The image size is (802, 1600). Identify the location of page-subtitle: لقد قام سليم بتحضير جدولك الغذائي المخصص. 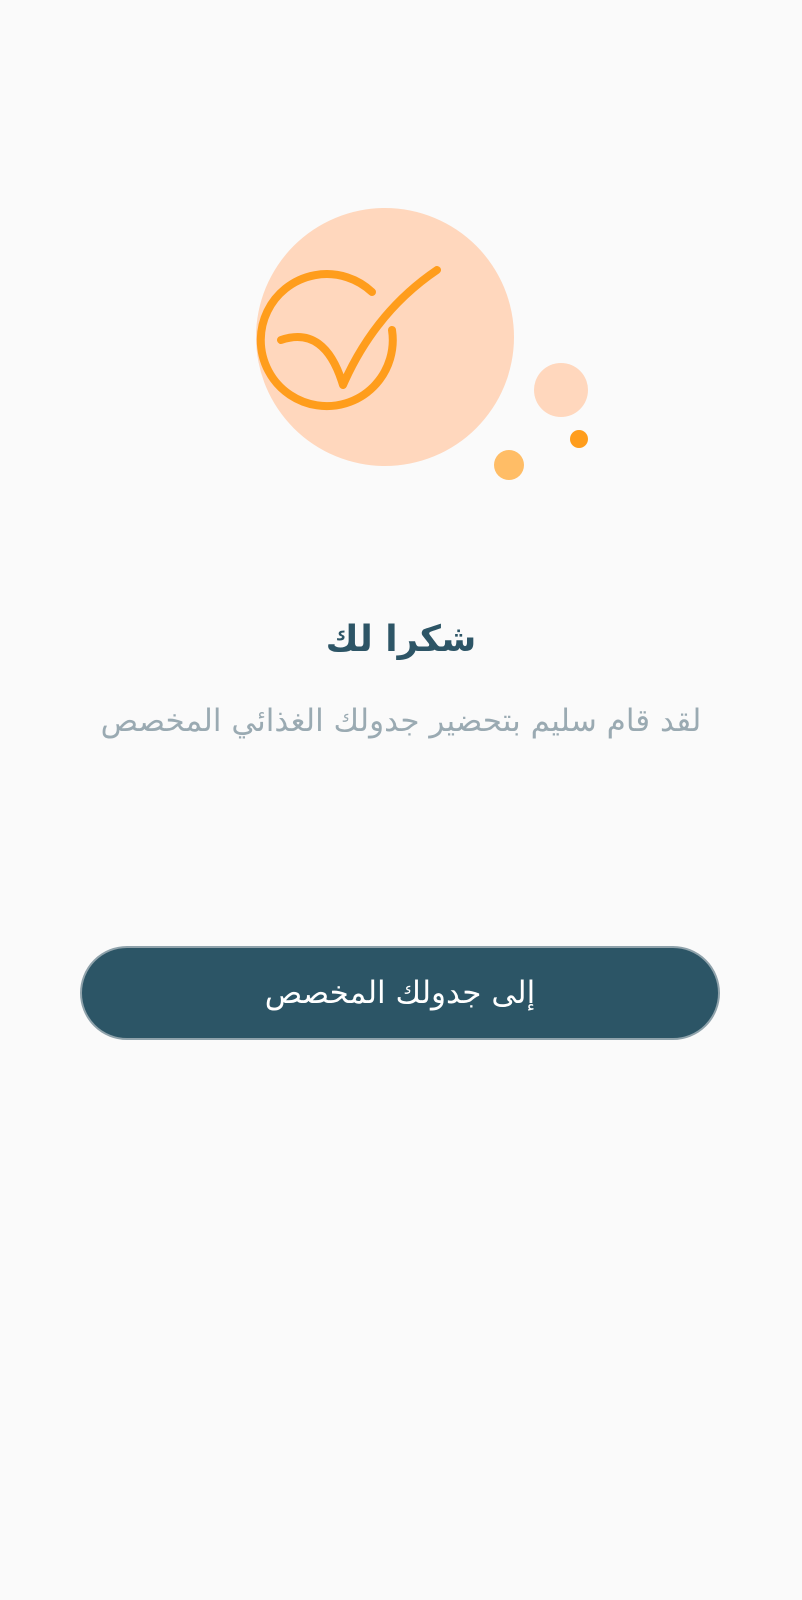
(401, 721).